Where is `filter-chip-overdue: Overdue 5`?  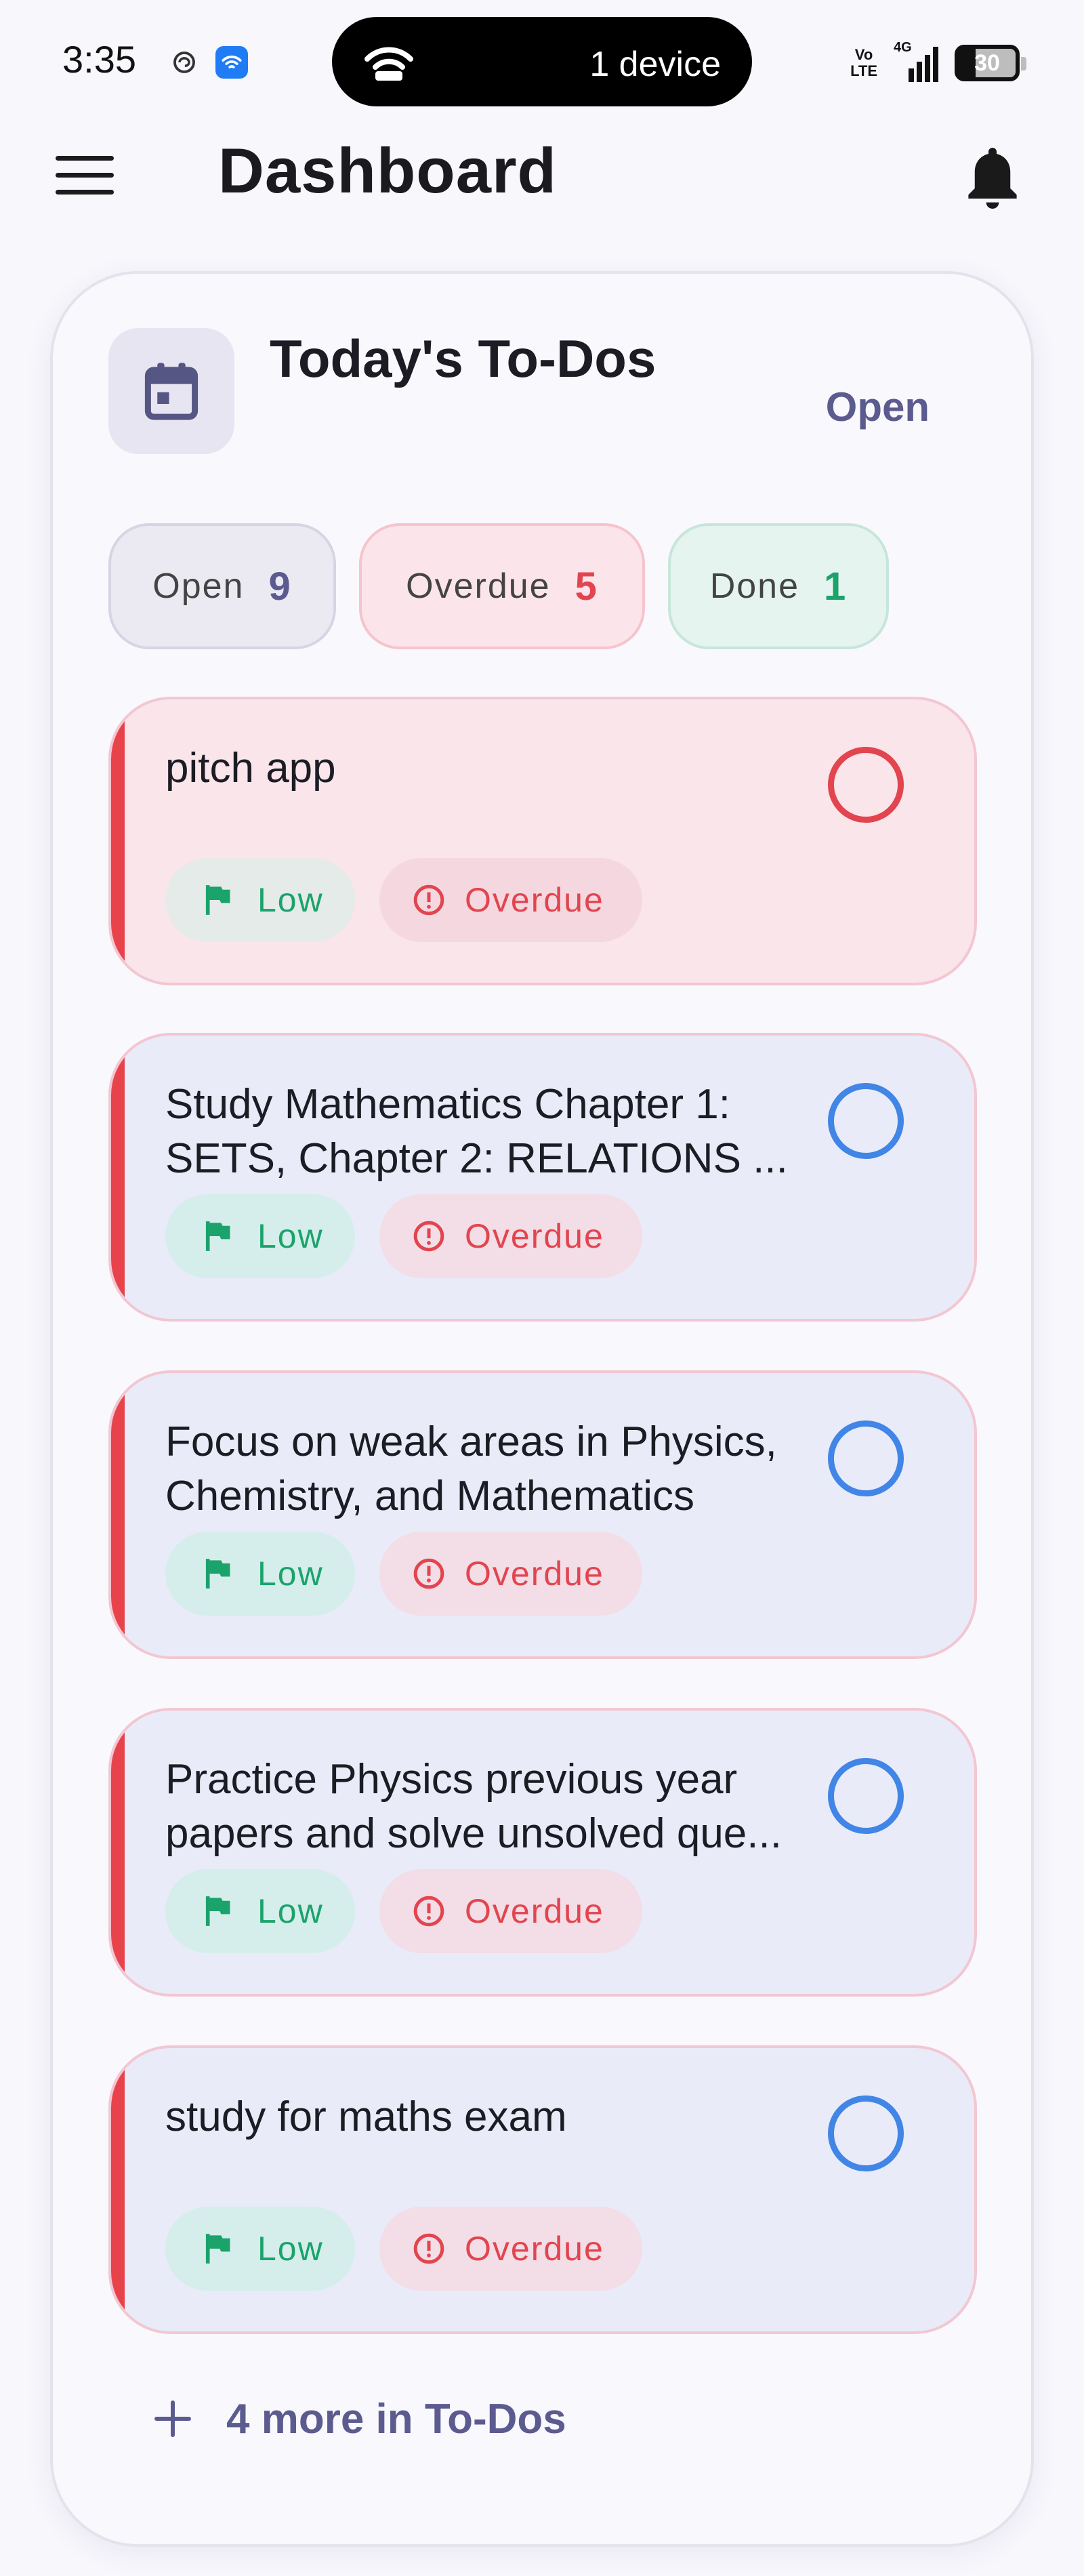
filter-chip-overdue: Overdue 5 is located at coordinates (502, 586).